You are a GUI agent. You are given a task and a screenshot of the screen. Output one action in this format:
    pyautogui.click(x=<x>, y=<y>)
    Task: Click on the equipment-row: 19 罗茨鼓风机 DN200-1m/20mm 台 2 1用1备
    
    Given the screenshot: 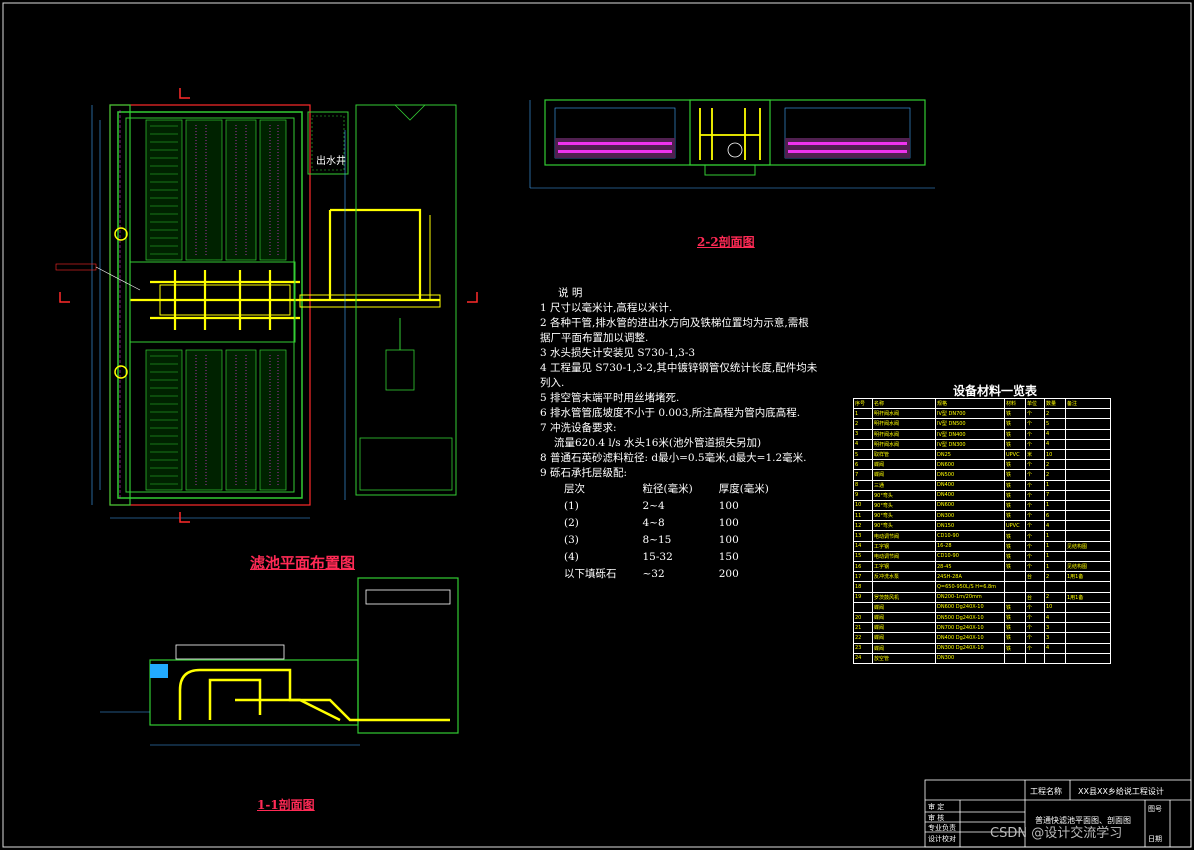 What is the action you would take?
    pyautogui.click(x=982, y=597)
    